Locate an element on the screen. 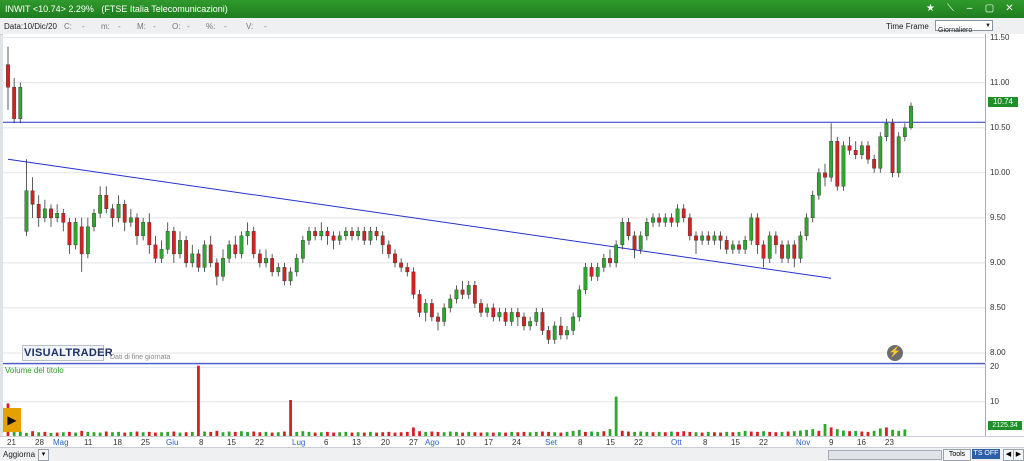 The height and width of the screenshot is (461, 1024). date-tick-label: 18 is located at coordinates (117, 442).